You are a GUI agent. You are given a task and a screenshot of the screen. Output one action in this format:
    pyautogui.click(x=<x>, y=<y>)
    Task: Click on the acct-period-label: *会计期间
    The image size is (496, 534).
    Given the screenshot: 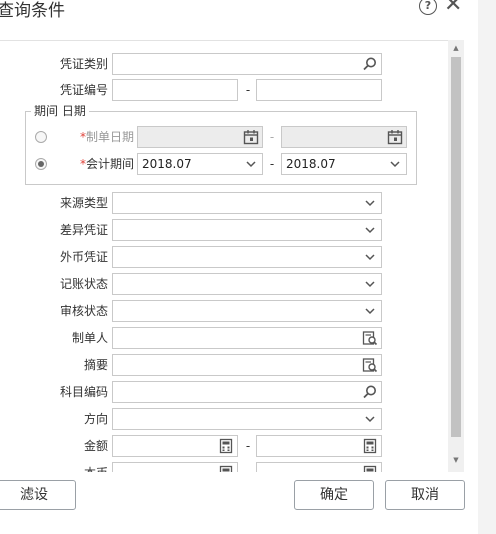 What is the action you would take?
    pyautogui.click(x=106, y=164)
    